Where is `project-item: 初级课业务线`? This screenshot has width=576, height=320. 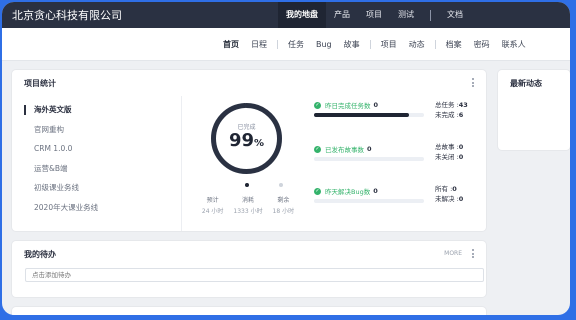
project-item: 初级课业务线 is located at coordinates (61, 188).